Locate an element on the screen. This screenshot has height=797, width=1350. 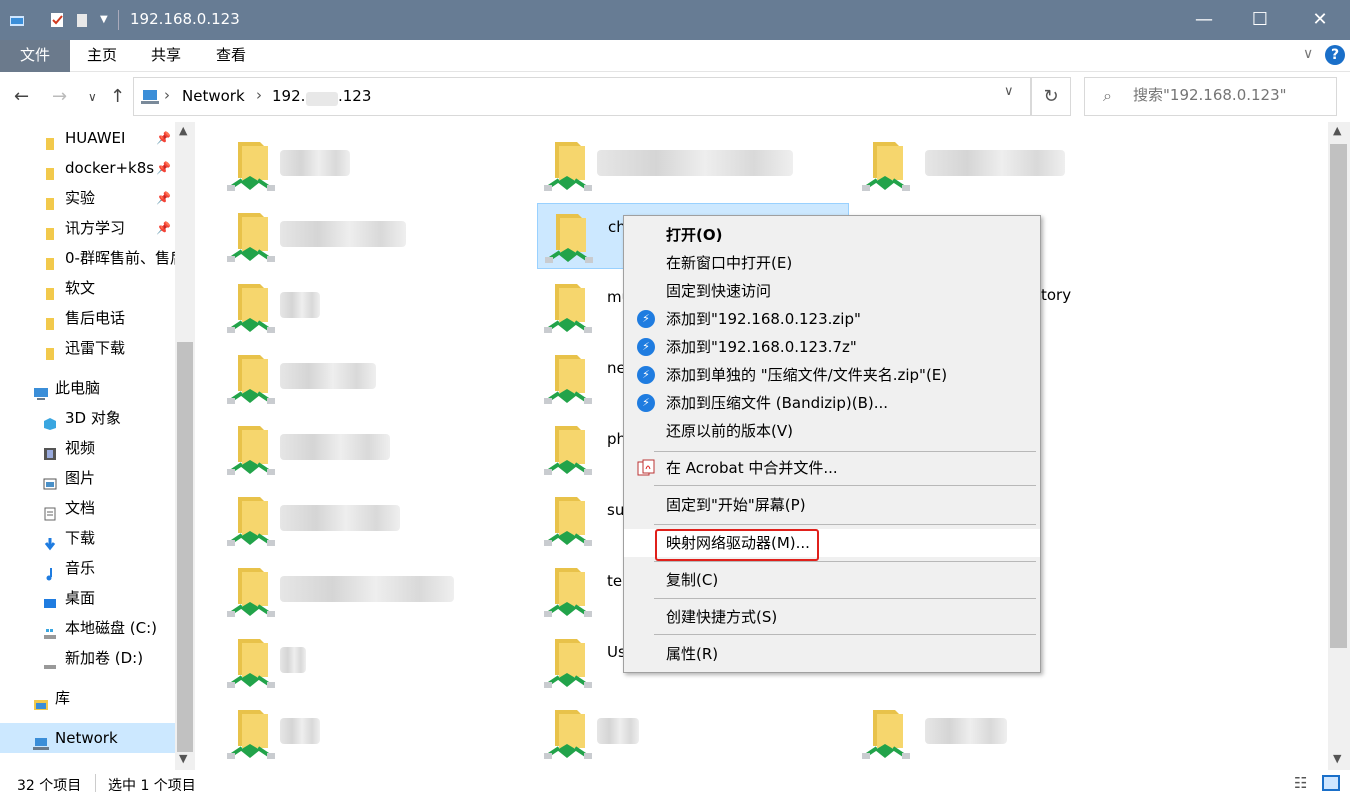
refresh-icon: ↻ is located at coordinates (1051, 96).